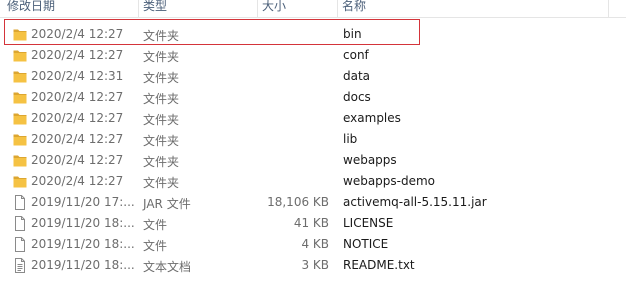  I want to click on size-cell: 3 KB, so click(315, 265).